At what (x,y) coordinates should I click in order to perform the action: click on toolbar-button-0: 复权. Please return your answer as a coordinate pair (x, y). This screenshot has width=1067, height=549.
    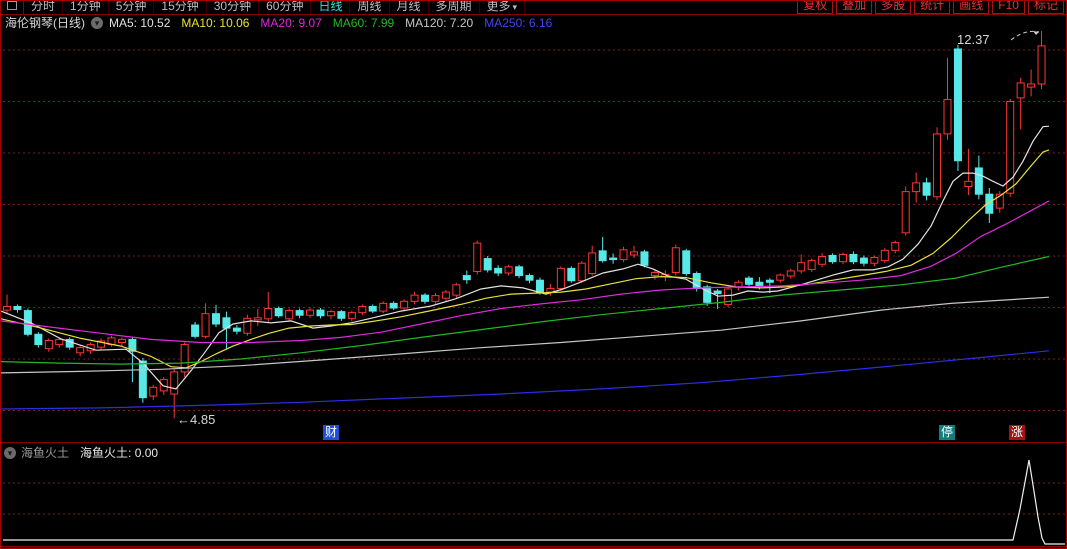
    Looking at the image, I should click on (815, 7).